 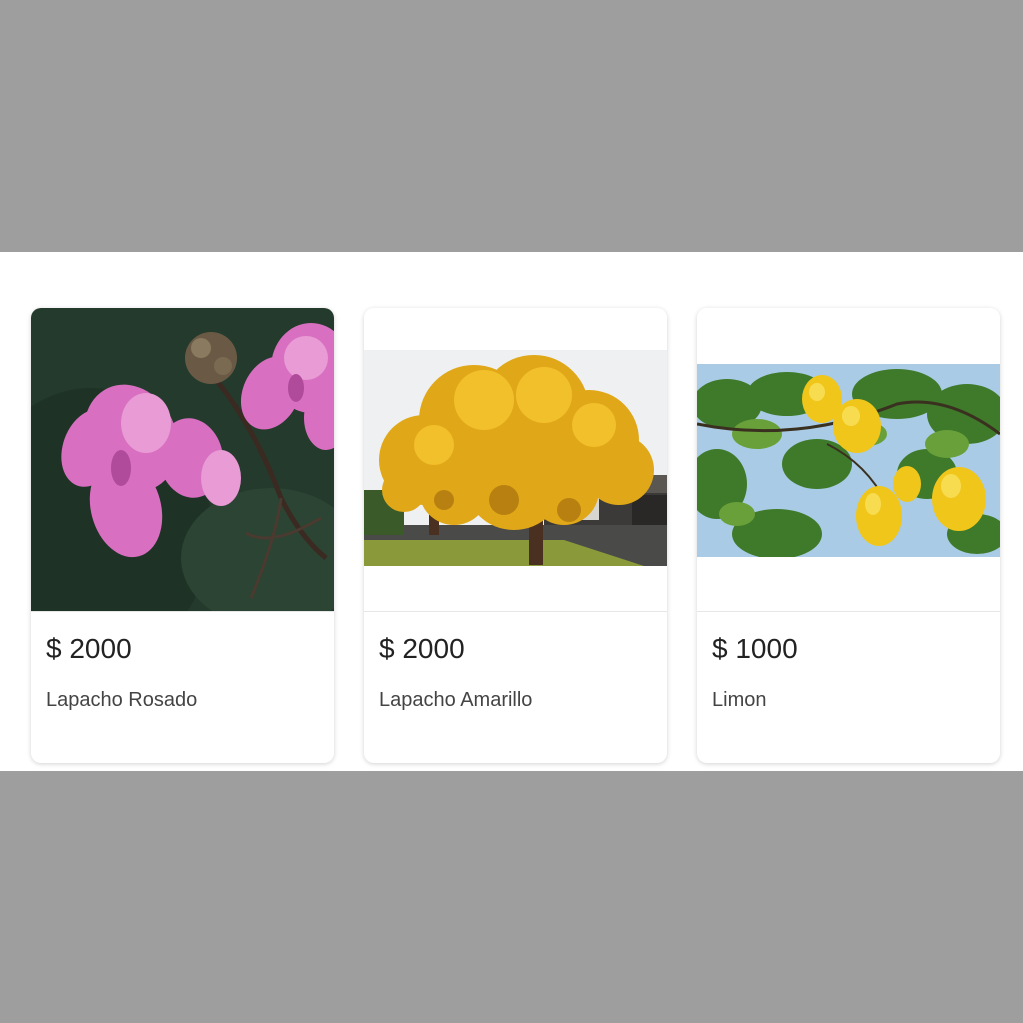 What do you see at coordinates (739, 700) in the screenshot?
I see `product-name: Limon` at bounding box center [739, 700].